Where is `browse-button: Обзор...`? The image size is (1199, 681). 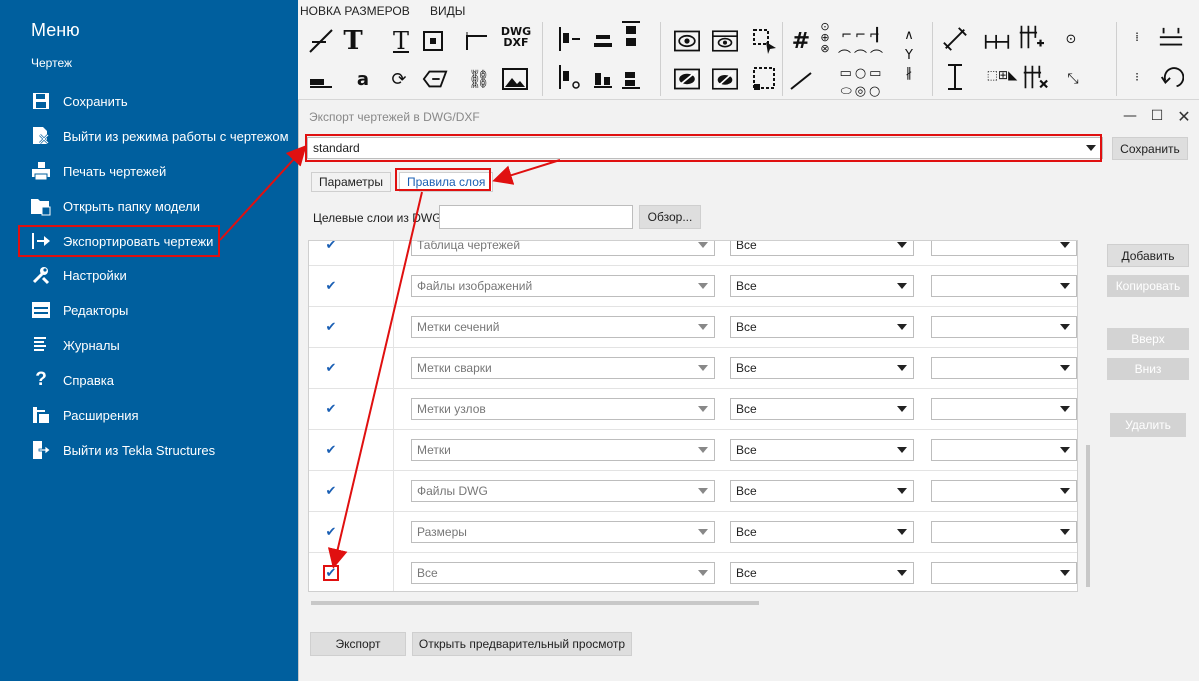
browse-button: Обзор... is located at coordinates (670, 217).